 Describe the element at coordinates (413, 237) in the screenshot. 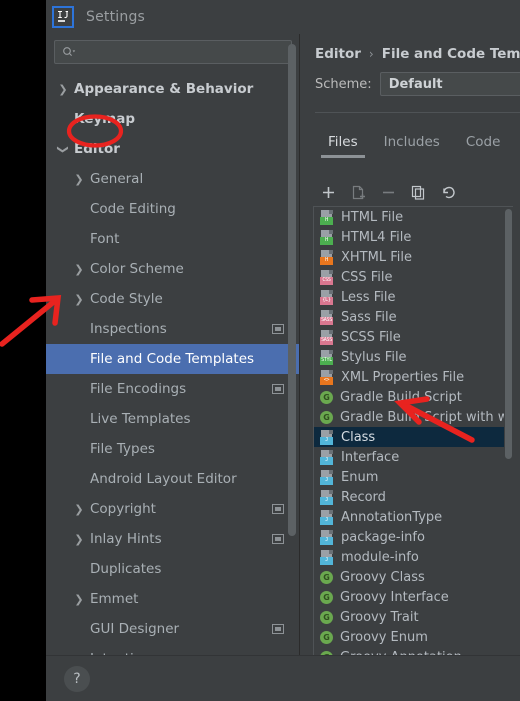

I see `template-list-item: H HTML4 File` at that location.